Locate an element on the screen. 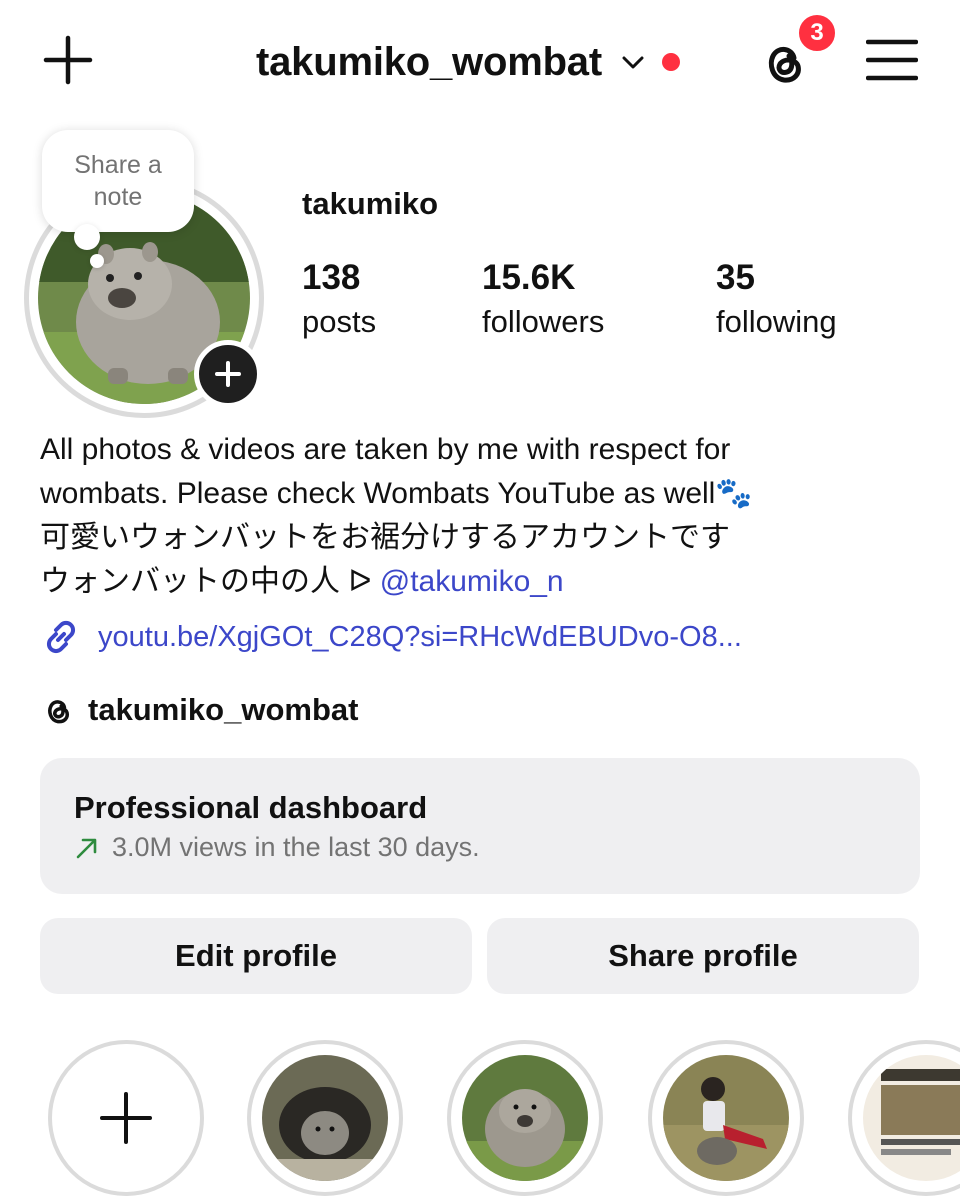 This screenshot has height=1200, width=960. link-icon is located at coordinates (61, 637).